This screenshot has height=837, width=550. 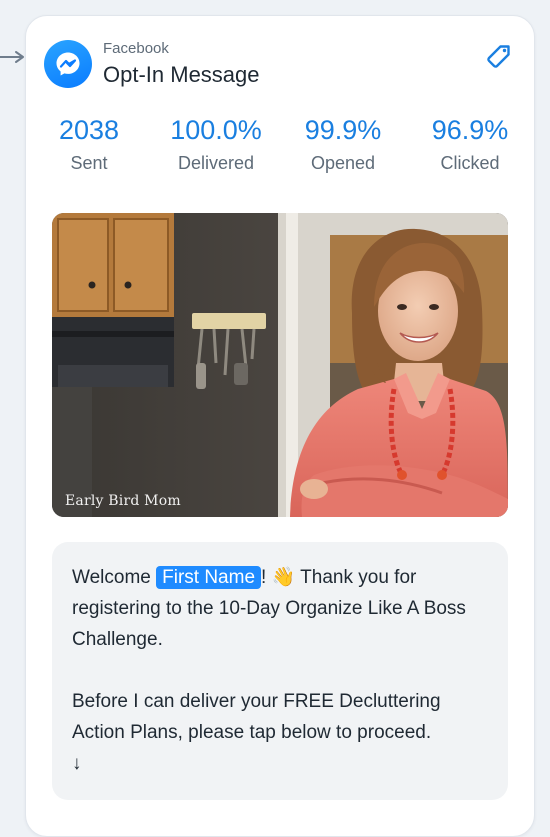 I want to click on message-title: Opt-In Message, so click(x=181, y=74).